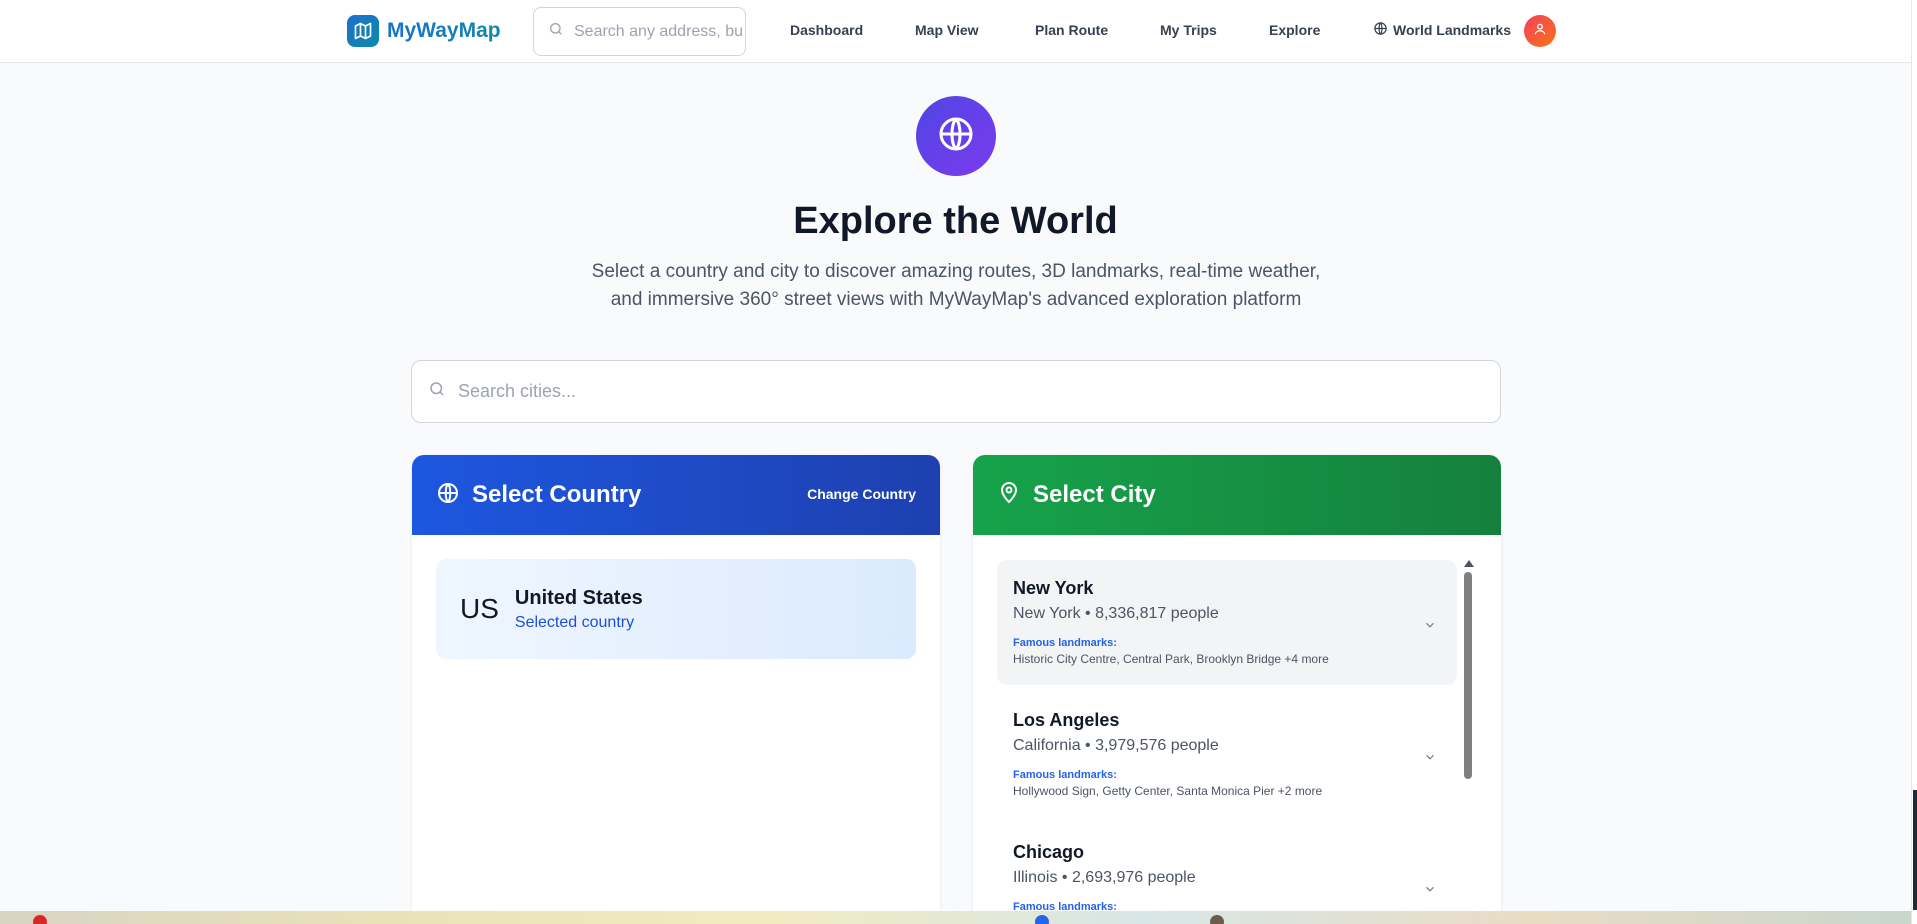 This screenshot has width=1917, height=924. What do you see at coordinates (1116, 745) in the screenshot?
I see `city-meta: California • 3,979,576 people` at bounding box center [1116, 745].